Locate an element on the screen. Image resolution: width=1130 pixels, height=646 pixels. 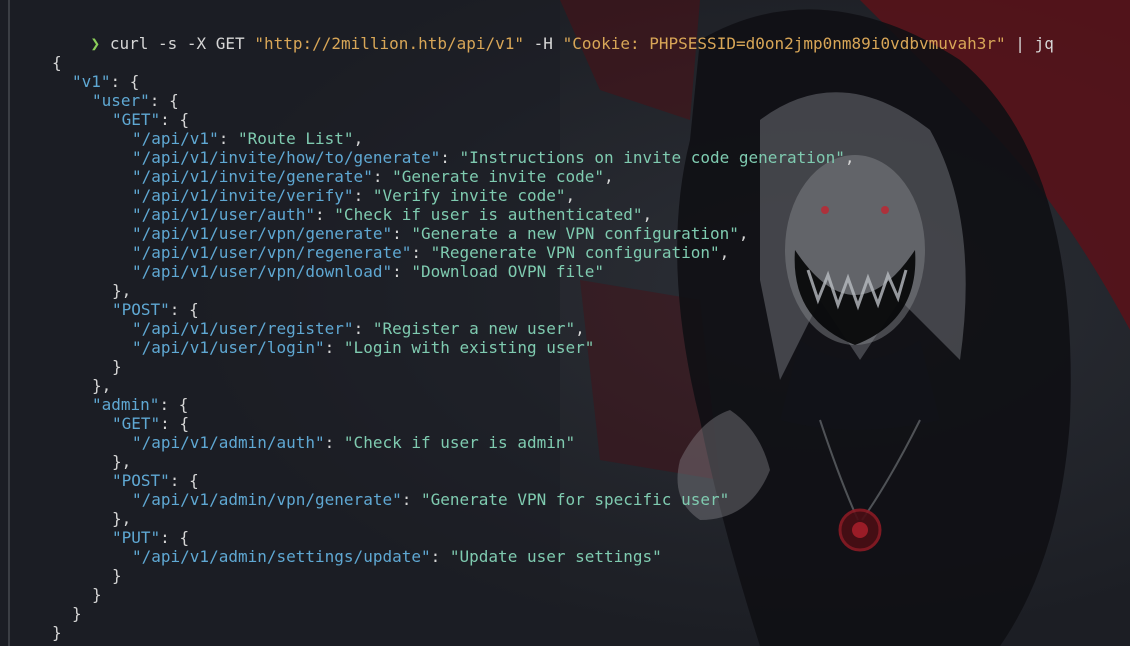
json-output-line: "PUT": { is located at coordinates (150, 537).